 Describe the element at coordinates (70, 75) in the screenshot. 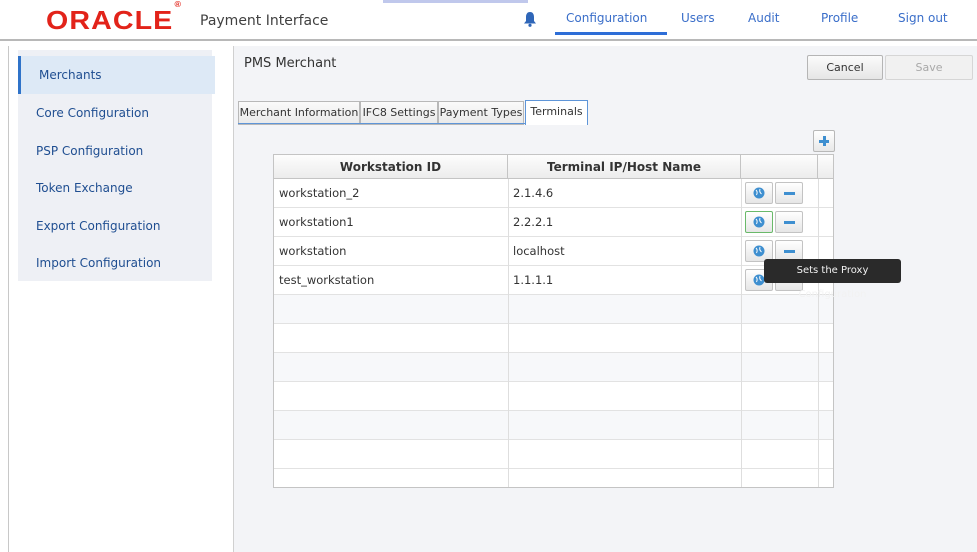

I see `sidebar-item-label: Merchants` at that location.